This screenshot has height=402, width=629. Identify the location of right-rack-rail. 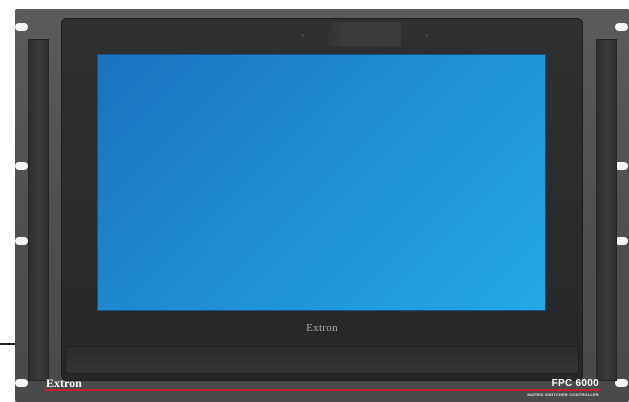
(606, 210).